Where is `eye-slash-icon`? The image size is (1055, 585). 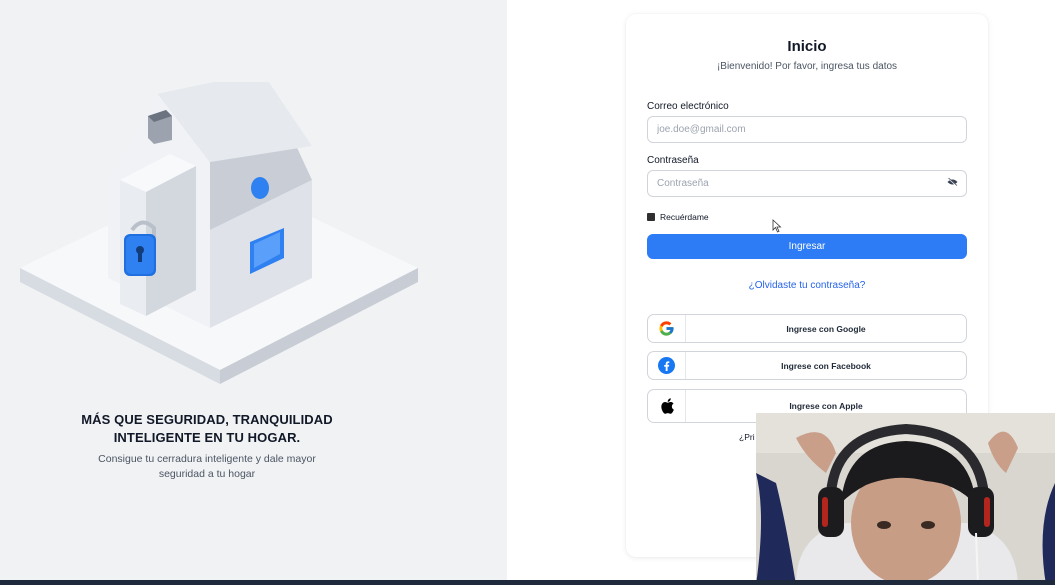 eye-slash-icon is located at coordinates (952, 182).